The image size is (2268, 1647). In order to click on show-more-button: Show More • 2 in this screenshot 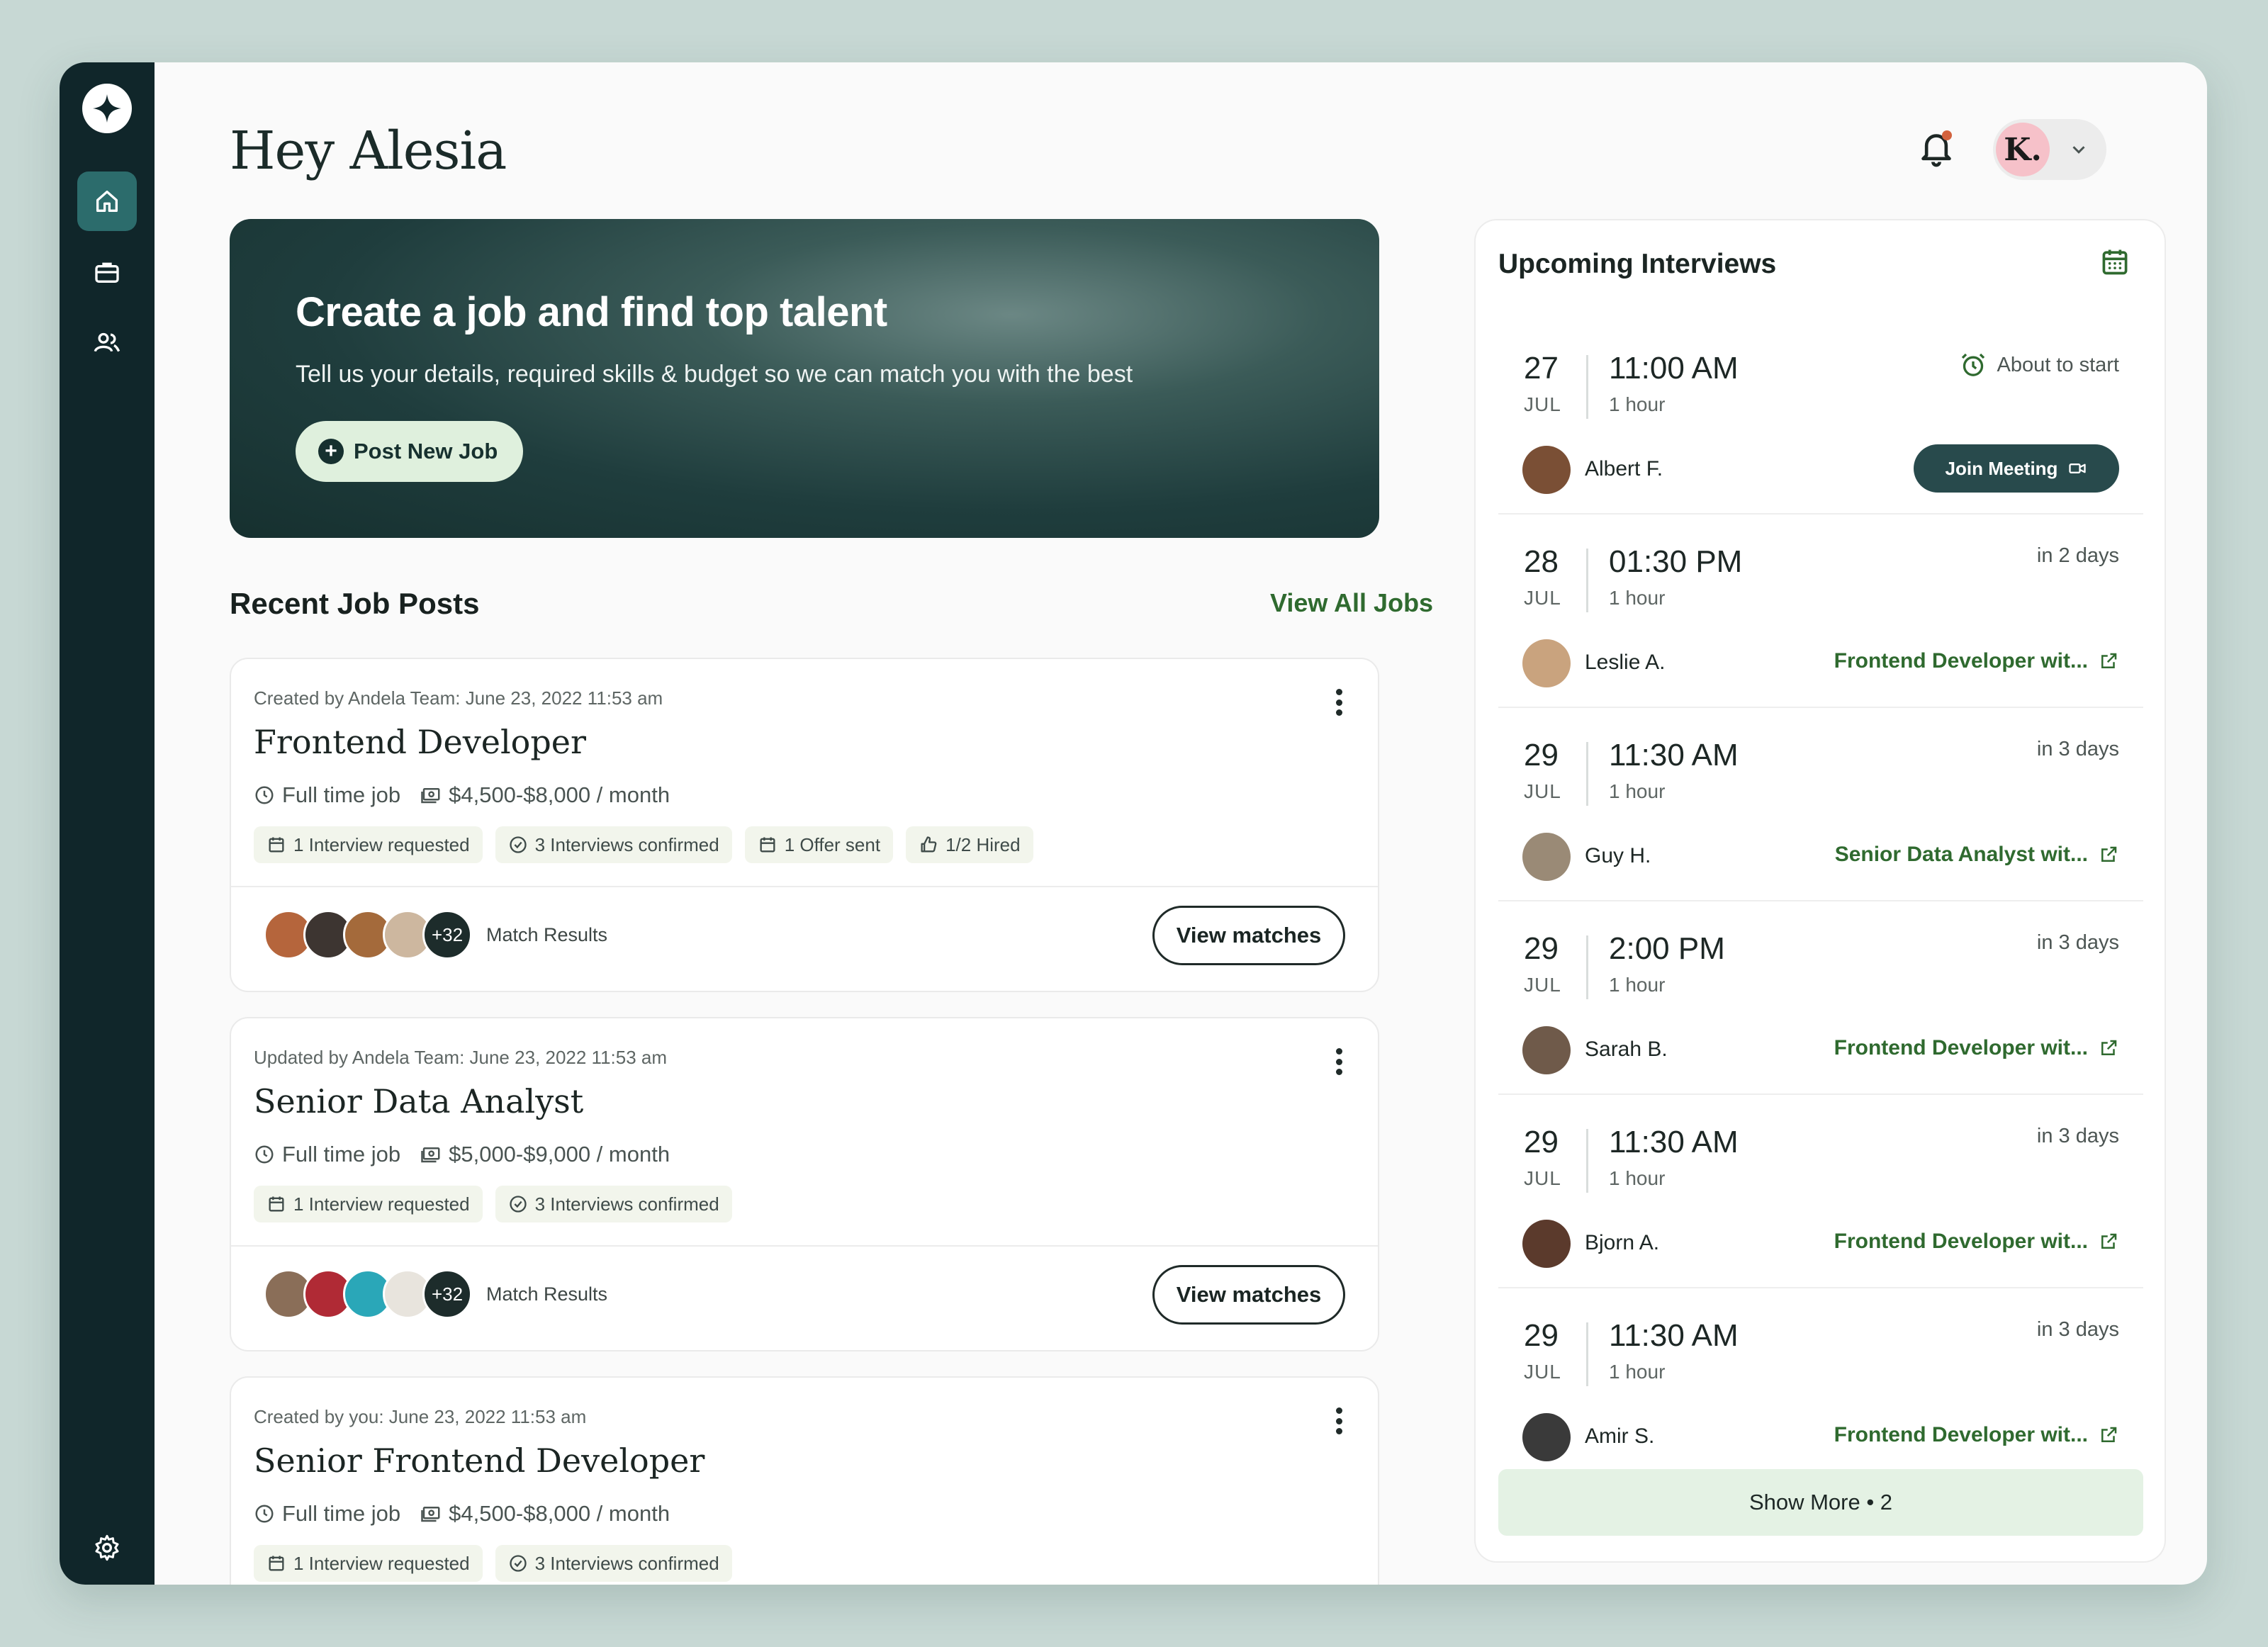, I will do `click(1820, 1502)`.